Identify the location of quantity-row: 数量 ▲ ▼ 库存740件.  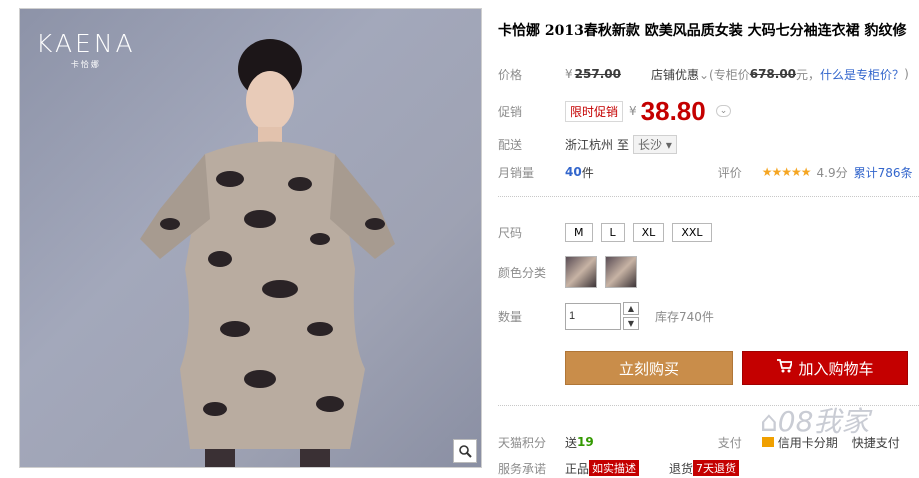
(606, 316).